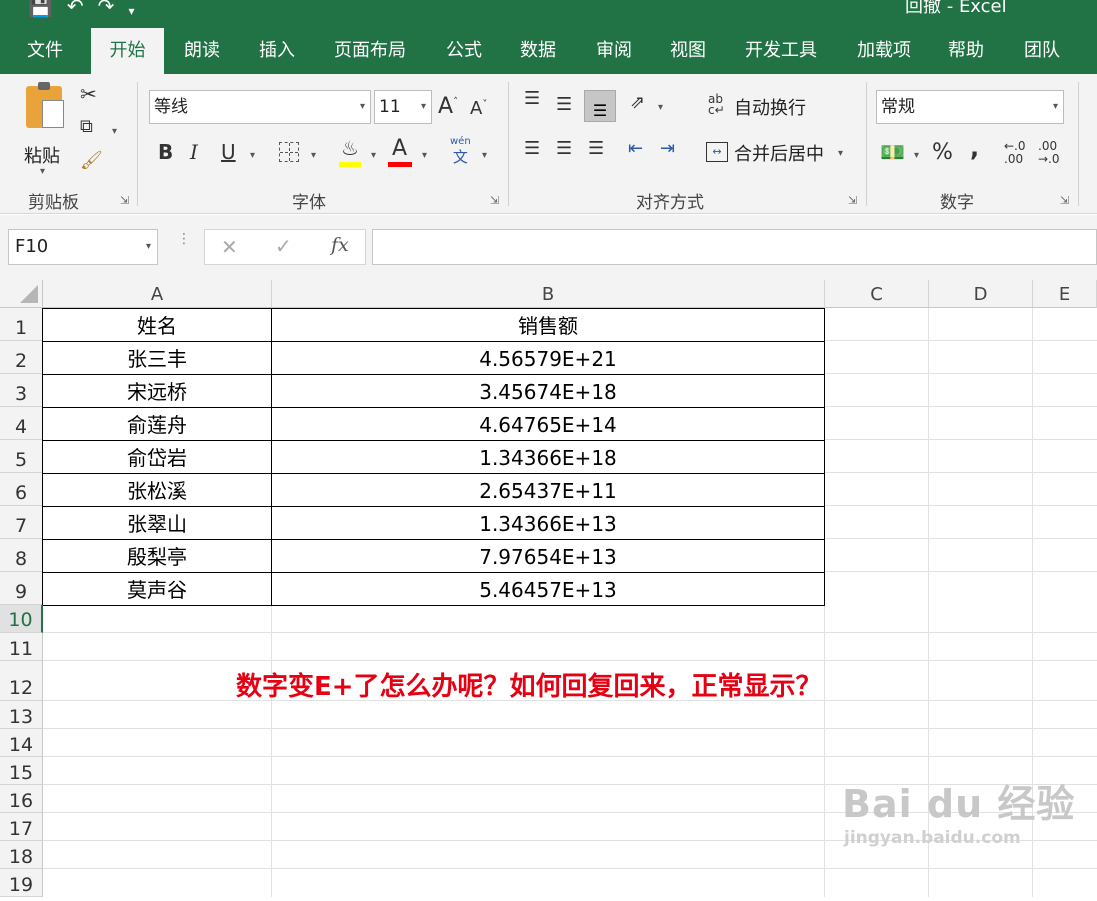  I want to click on name-cell: 张松溪, so click(157, 490).